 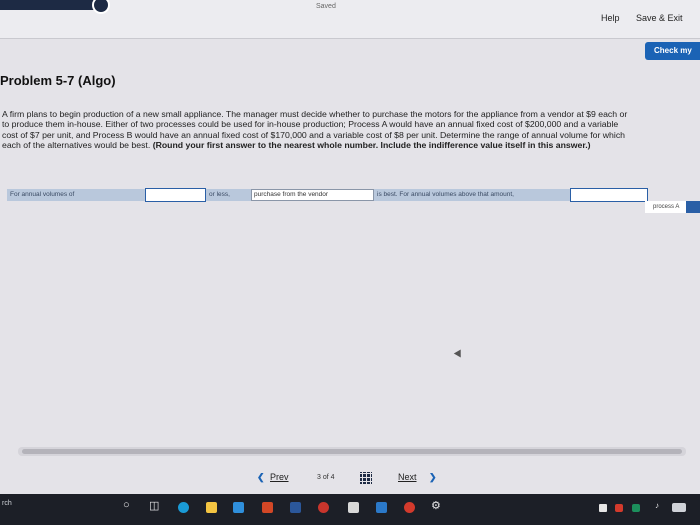 I want to click on help-link: Help, so click(x=610, y=18).